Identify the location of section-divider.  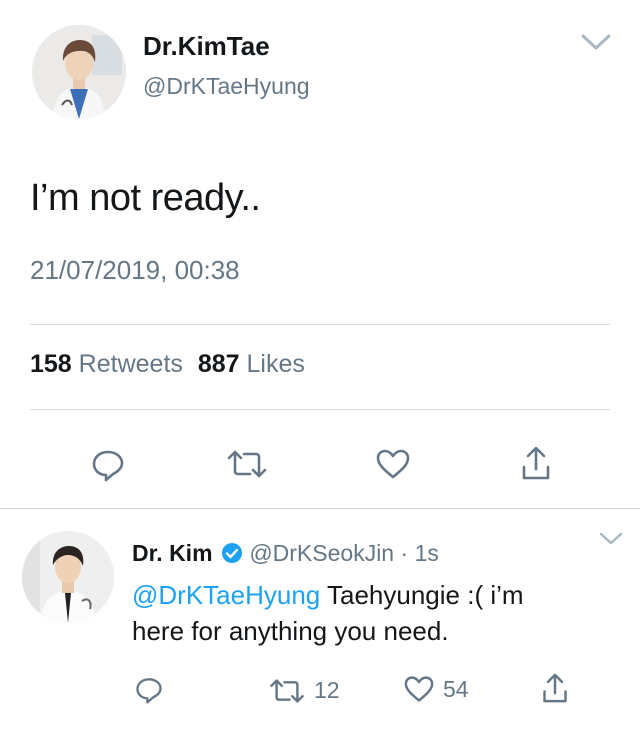
(320, 508).